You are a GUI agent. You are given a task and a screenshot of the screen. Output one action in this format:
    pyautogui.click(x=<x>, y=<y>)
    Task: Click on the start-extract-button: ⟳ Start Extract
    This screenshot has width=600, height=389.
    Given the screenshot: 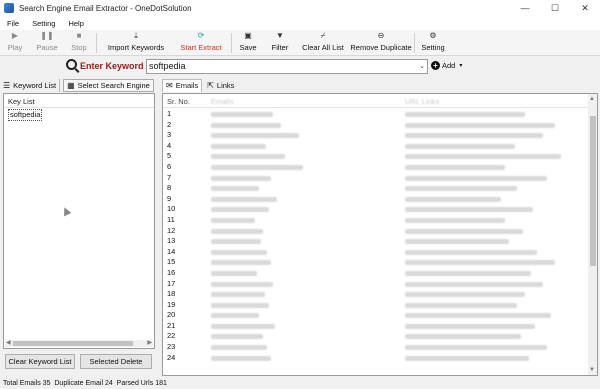 What is the action you would take?
    pyautogui.click(x=201, y=43)
    